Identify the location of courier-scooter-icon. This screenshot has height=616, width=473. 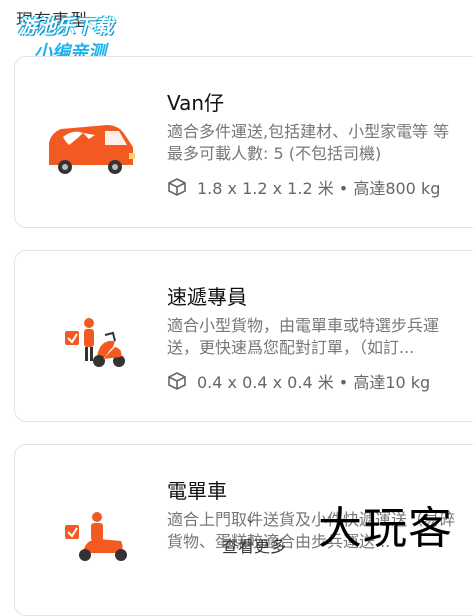
(95, 342).